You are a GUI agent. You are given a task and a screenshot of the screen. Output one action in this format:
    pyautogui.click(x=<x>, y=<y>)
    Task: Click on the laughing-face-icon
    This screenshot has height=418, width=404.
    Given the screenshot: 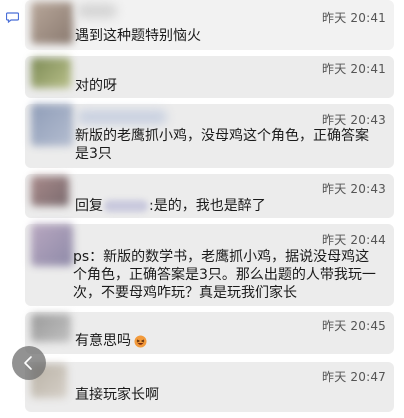 What is the action you would take?
    pyautogui.click(x=140, y=341)
    